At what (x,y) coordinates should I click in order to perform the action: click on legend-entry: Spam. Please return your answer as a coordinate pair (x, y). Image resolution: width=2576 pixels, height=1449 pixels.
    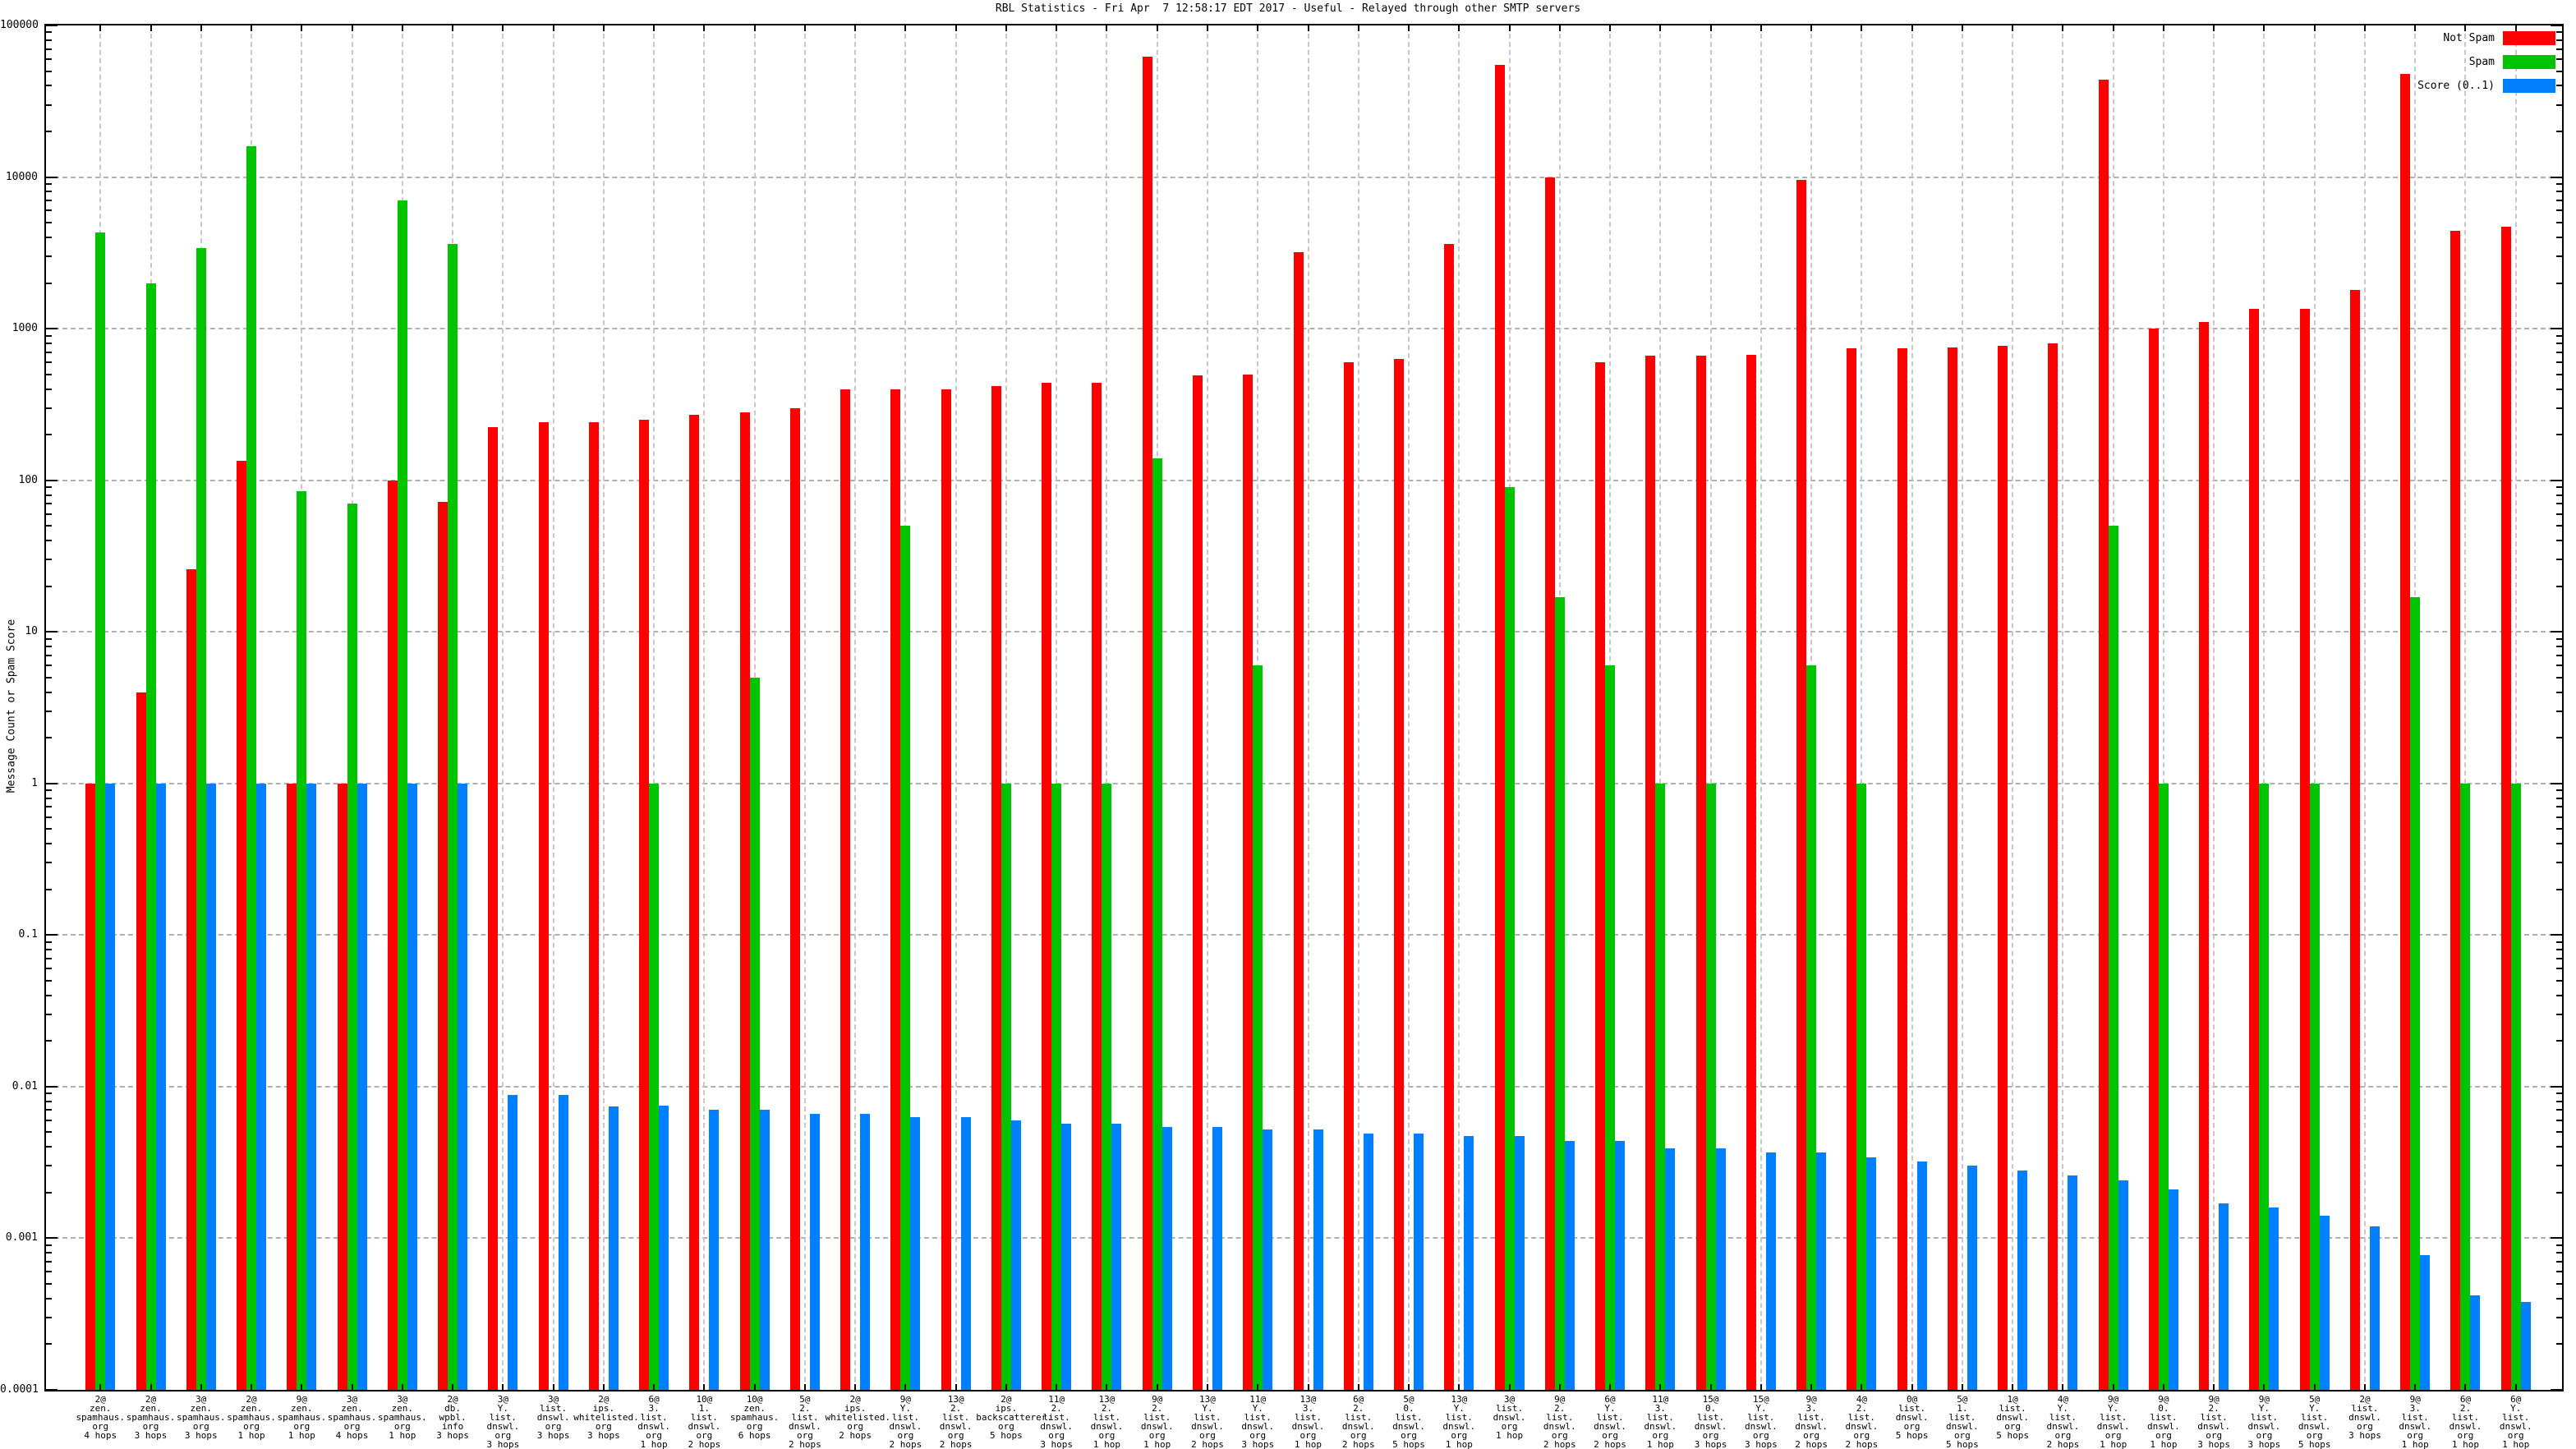
    Looking at the image, I should click on (2512, 62).